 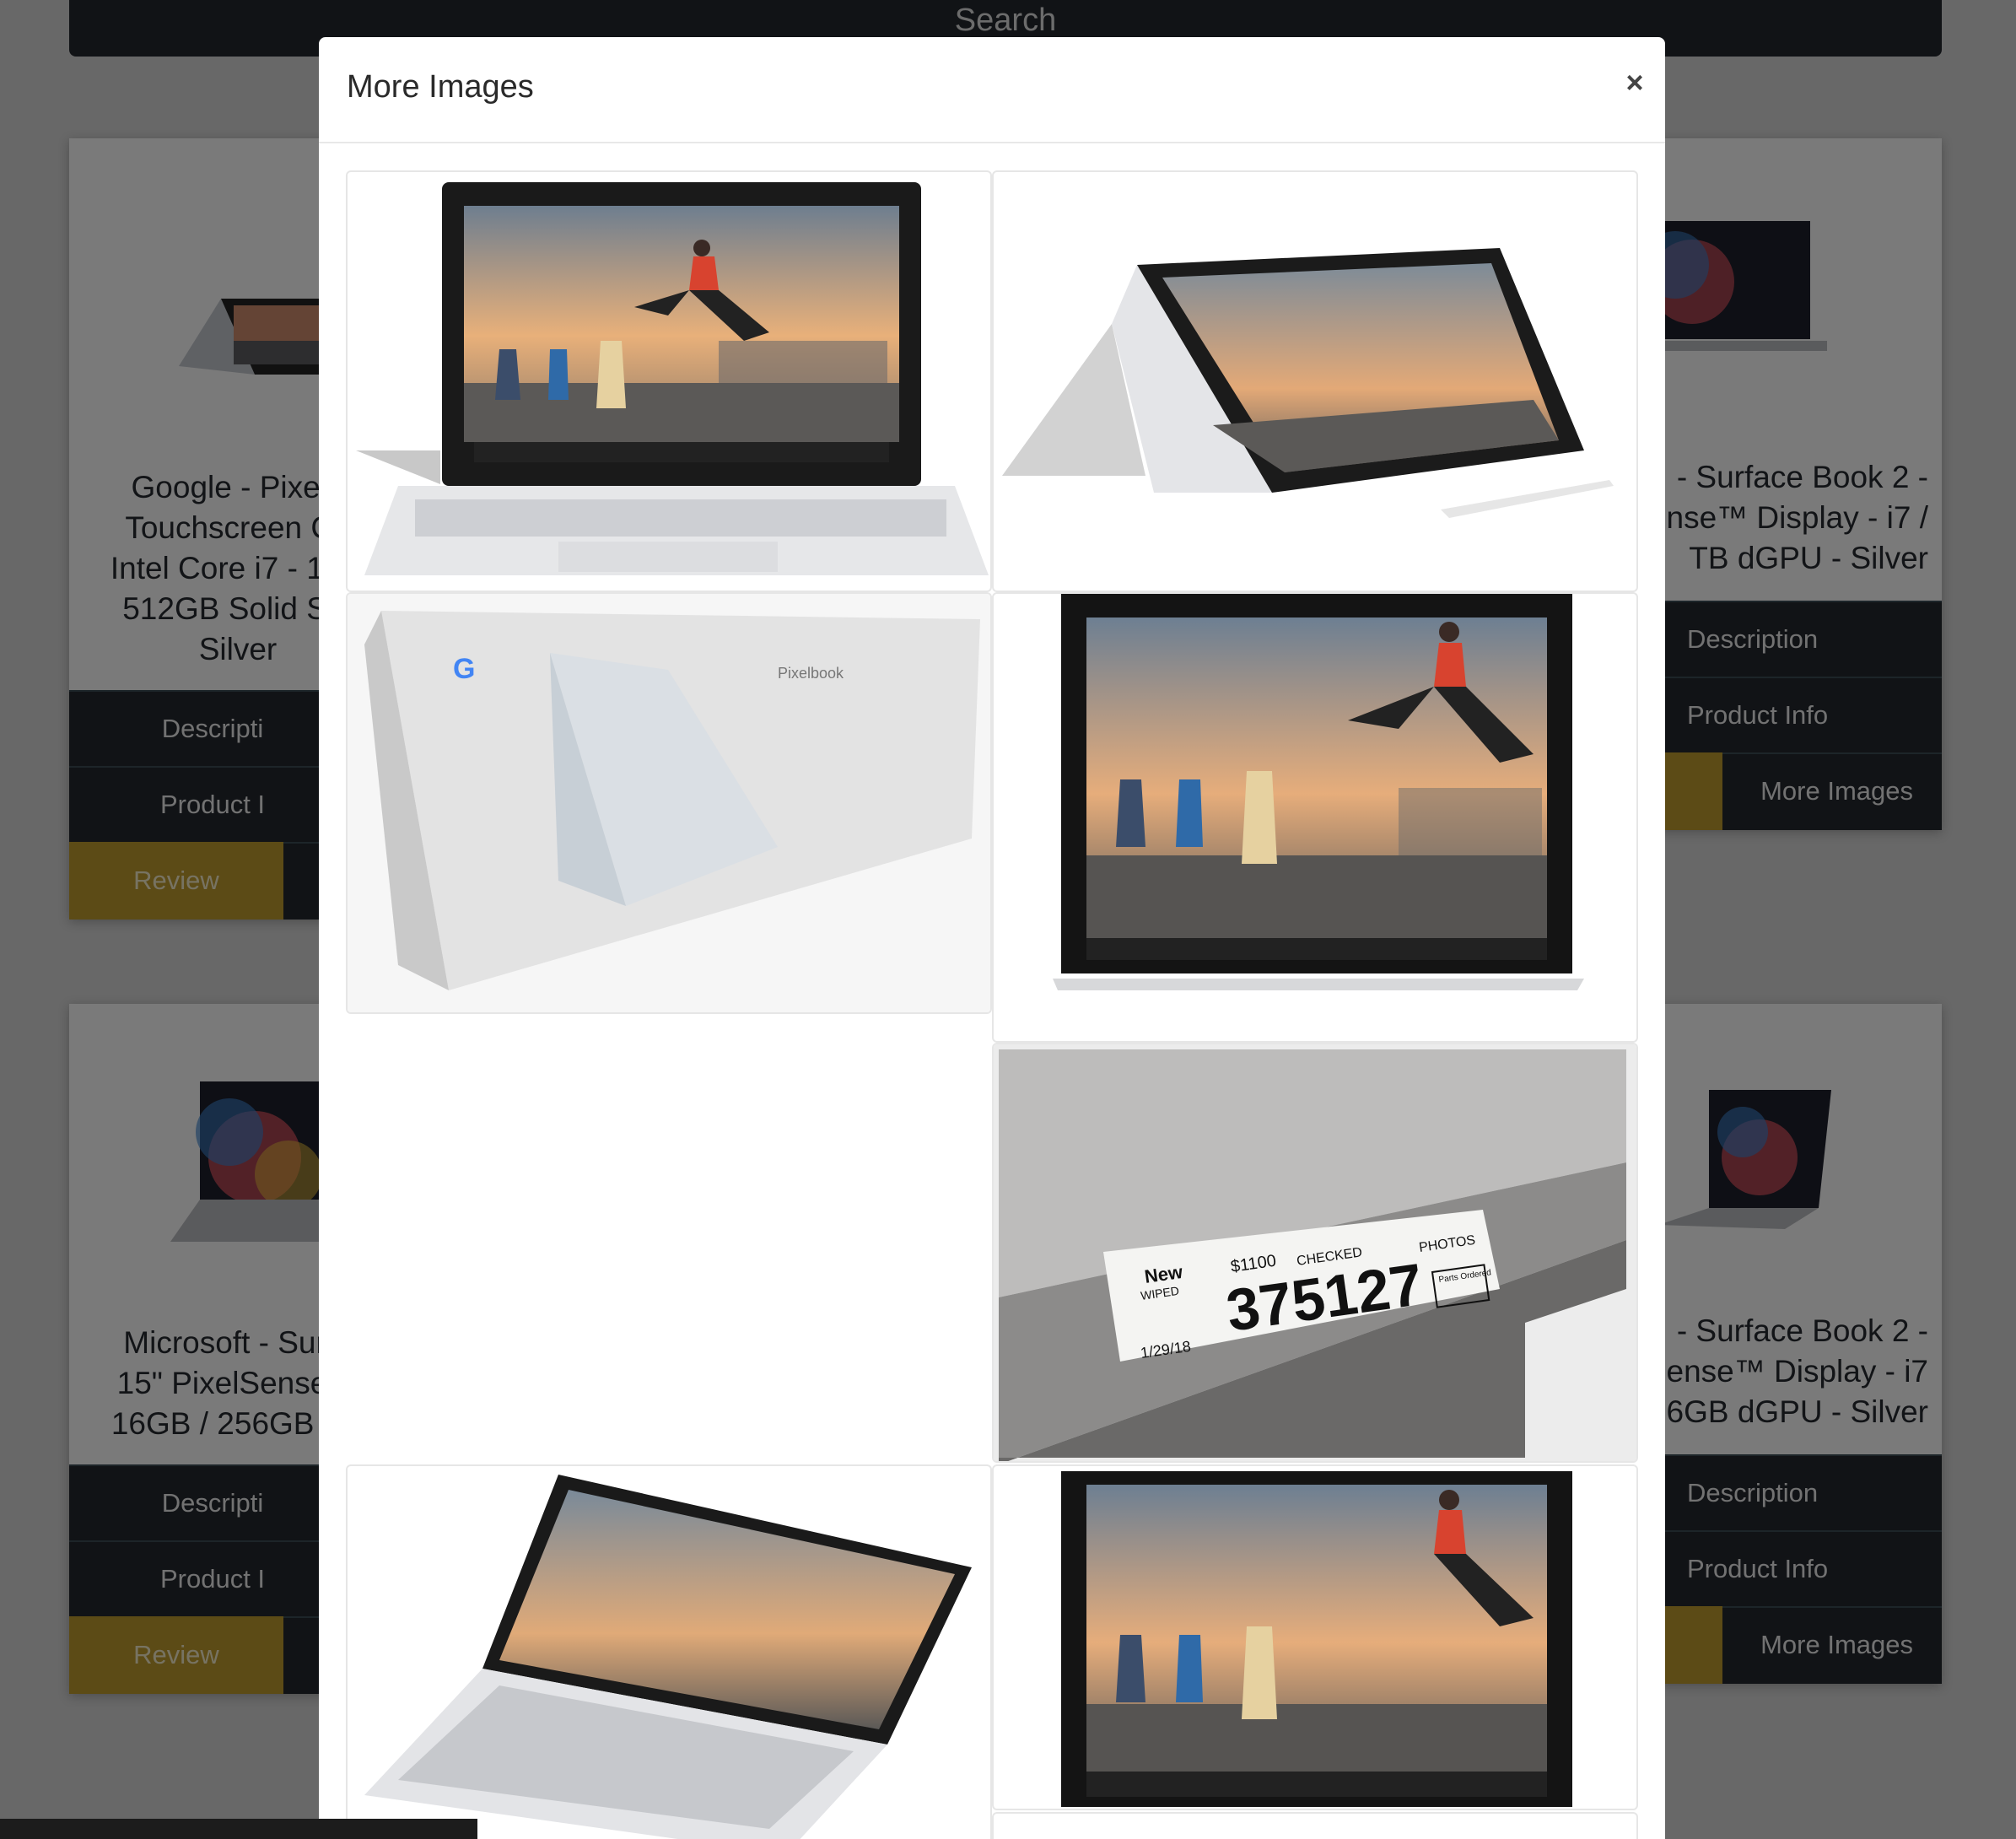 I want to click on gallery-image-laptop-angled, so click(x=669, y=1651).